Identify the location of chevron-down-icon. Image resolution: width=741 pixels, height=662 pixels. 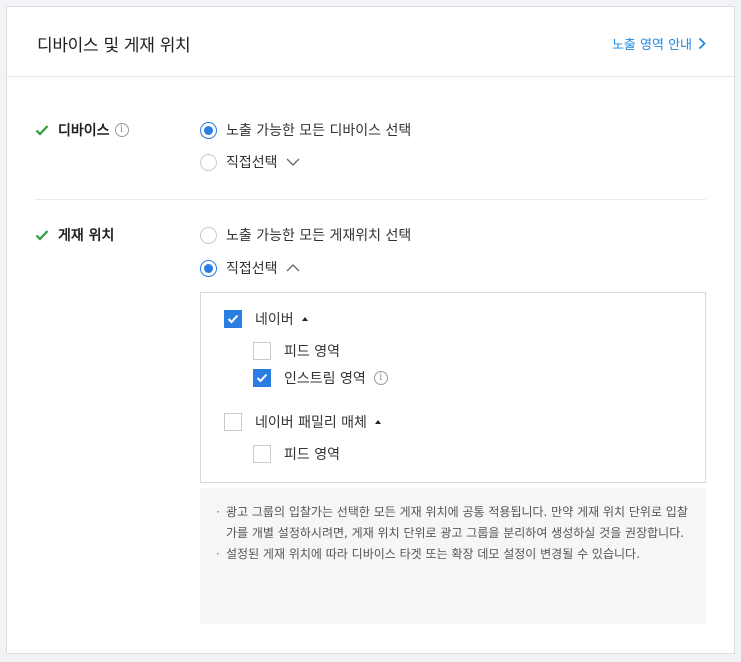
(293, 162).